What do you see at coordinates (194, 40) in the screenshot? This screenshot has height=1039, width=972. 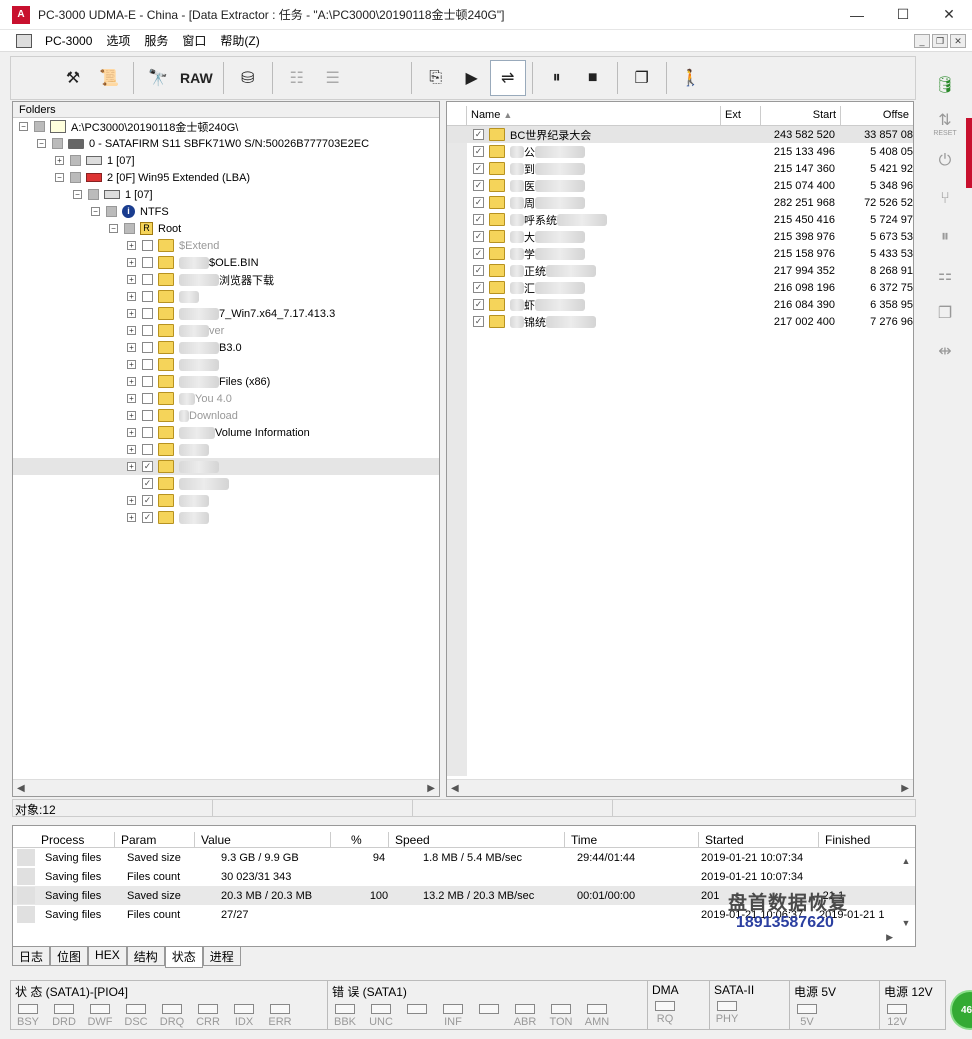 I see `menu-window: 窗口` at bounding box center [194, 40].